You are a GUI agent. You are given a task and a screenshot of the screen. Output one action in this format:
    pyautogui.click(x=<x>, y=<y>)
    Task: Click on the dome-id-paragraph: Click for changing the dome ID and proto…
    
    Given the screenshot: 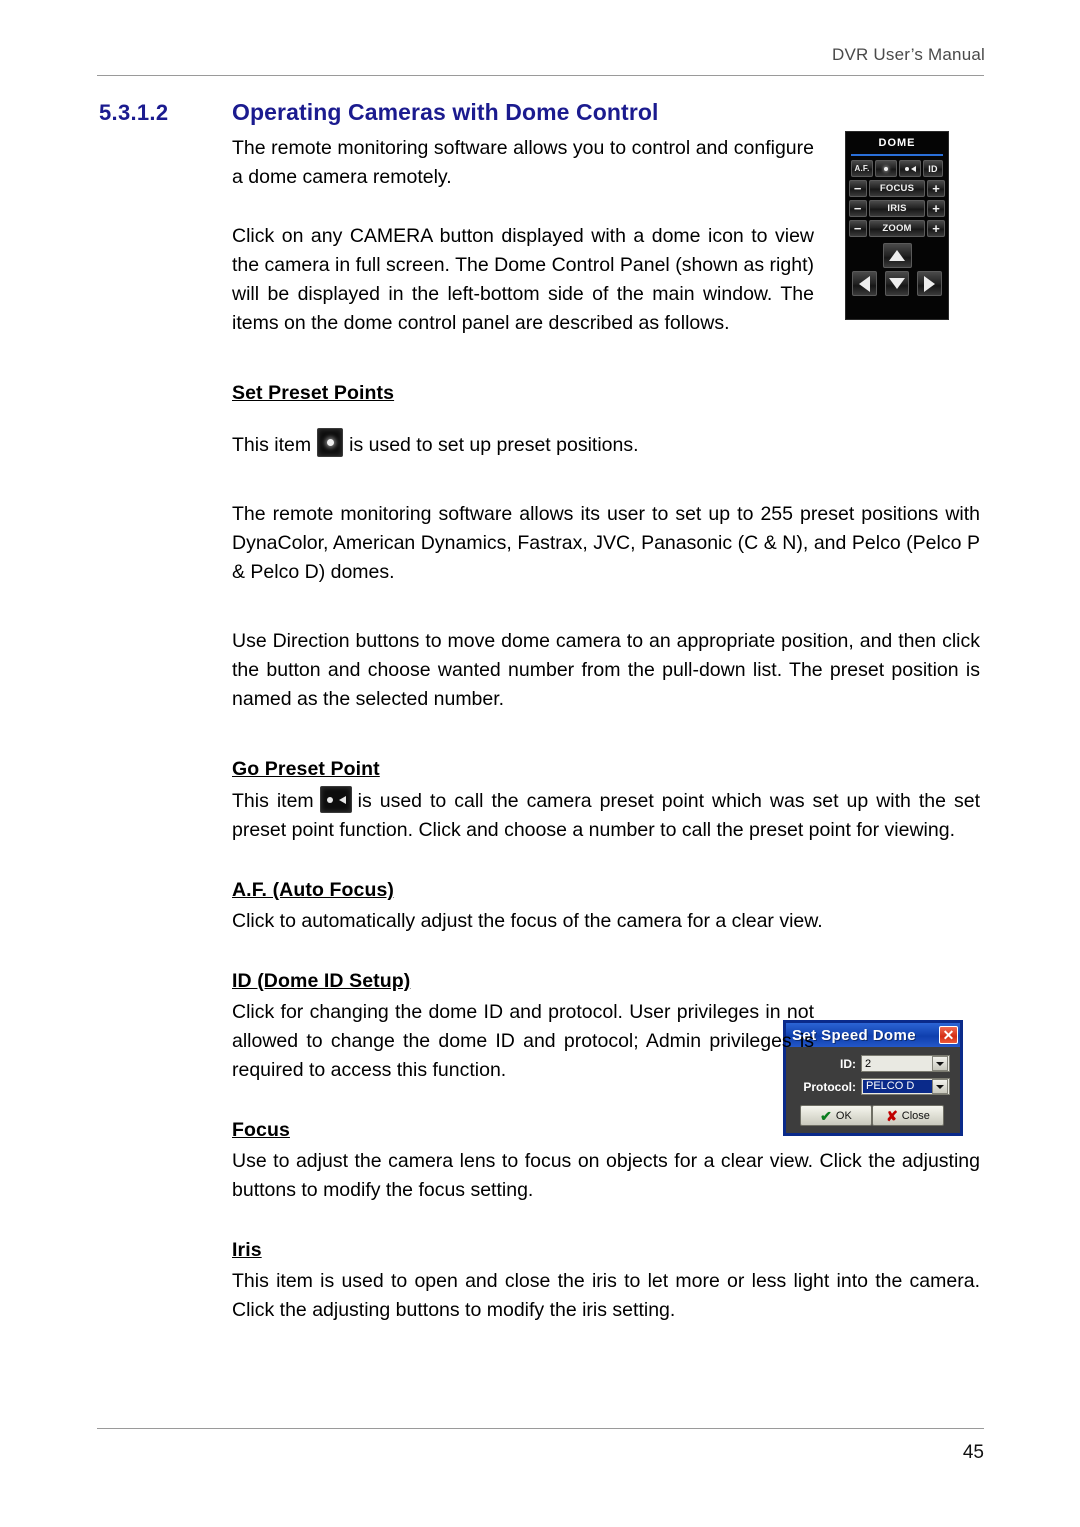 What is the action you would take?
    pyautogui.click(x=523, y=1041)
    